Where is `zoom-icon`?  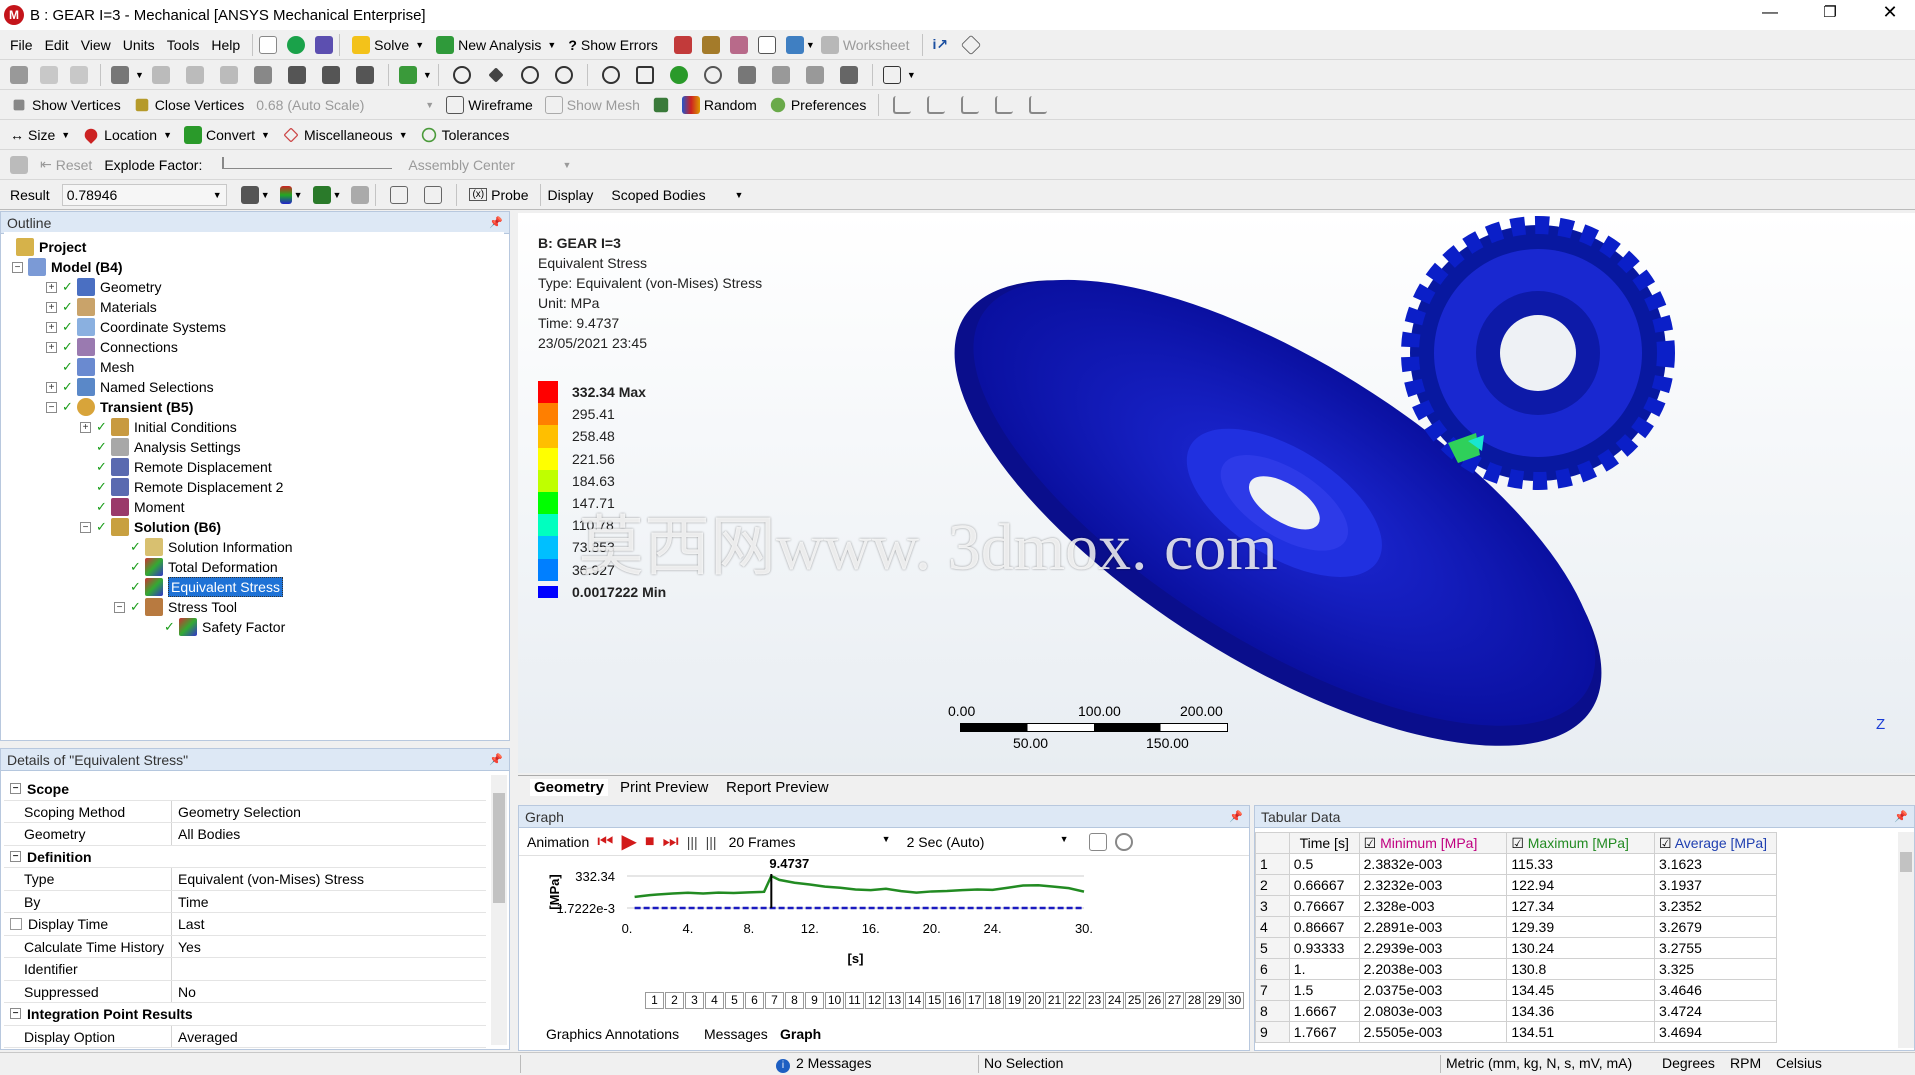
zoom-icon is located at coordinates (529, 74).